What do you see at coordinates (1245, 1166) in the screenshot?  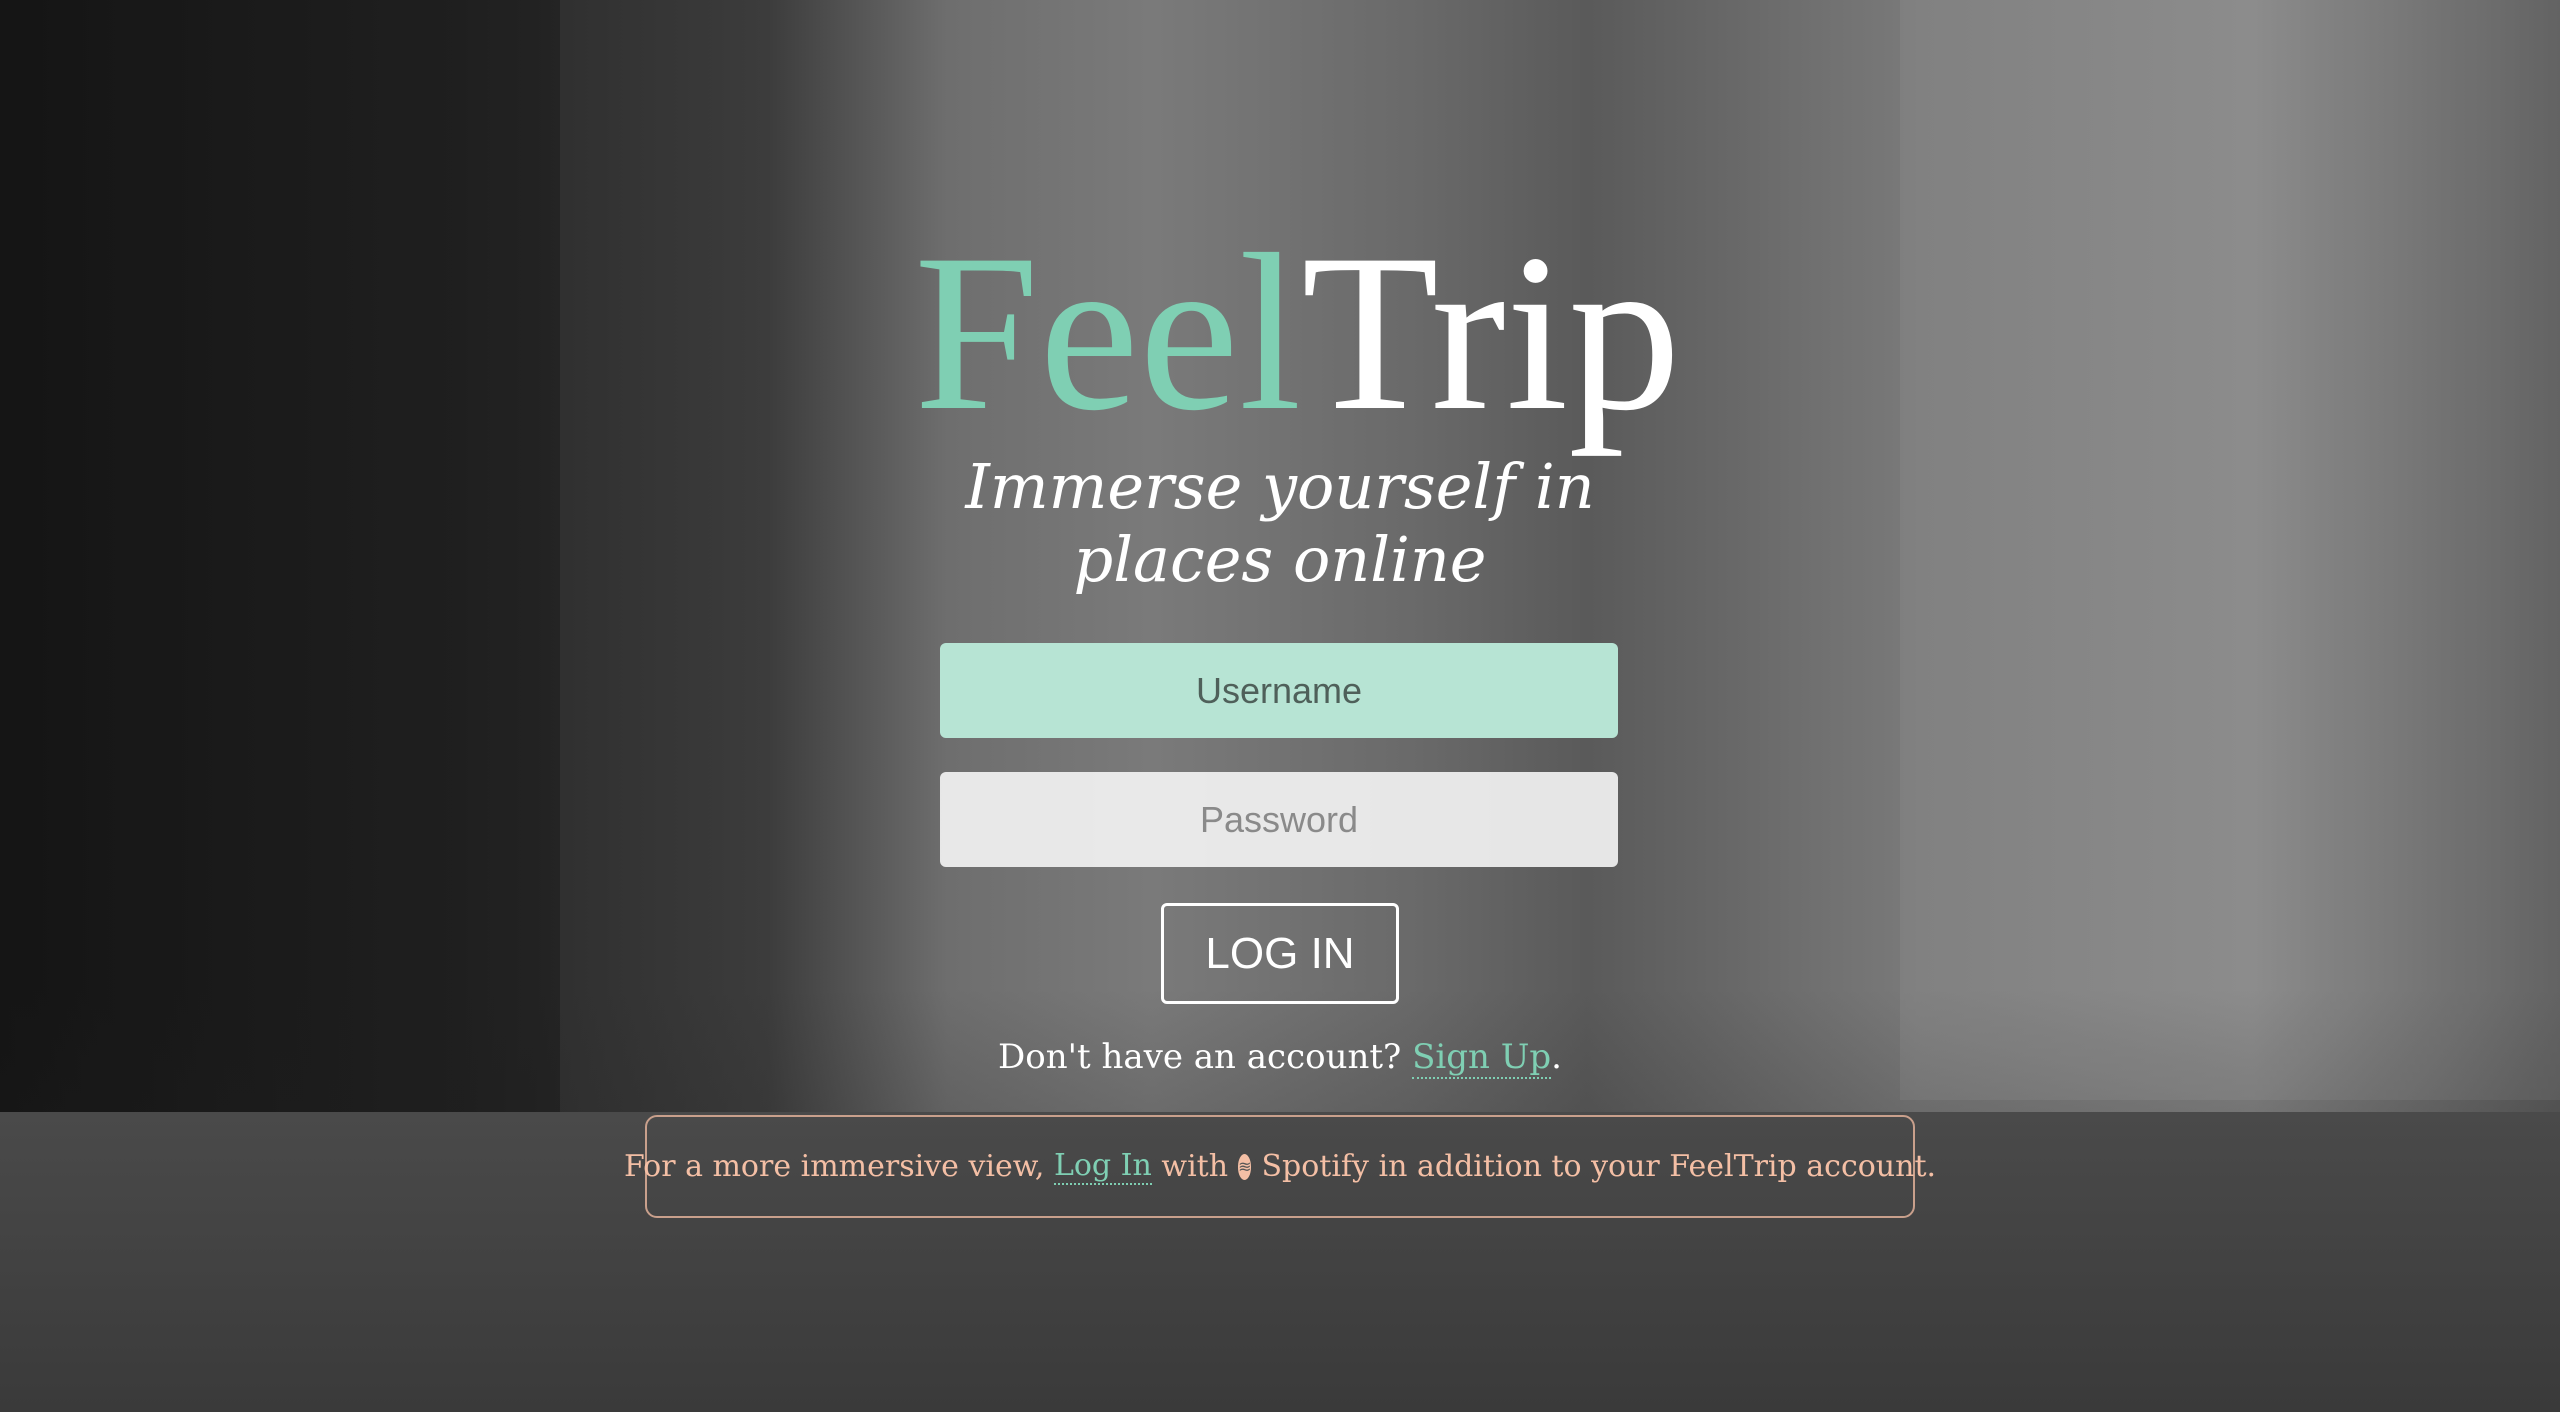 I see `spotify-icon: ≋` at bounding box center [1245, 1166].